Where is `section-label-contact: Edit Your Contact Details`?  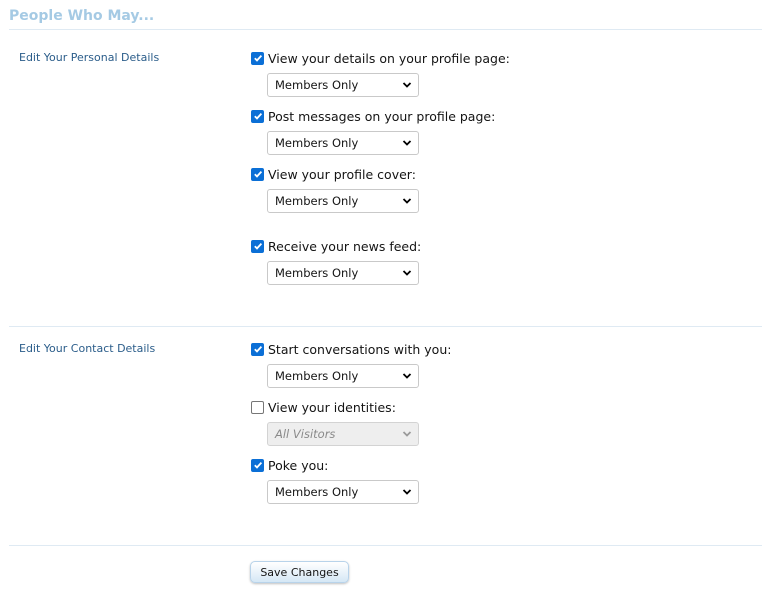
section-label-contact: Edit Your Contact Details is located at coordinates (87, 348).